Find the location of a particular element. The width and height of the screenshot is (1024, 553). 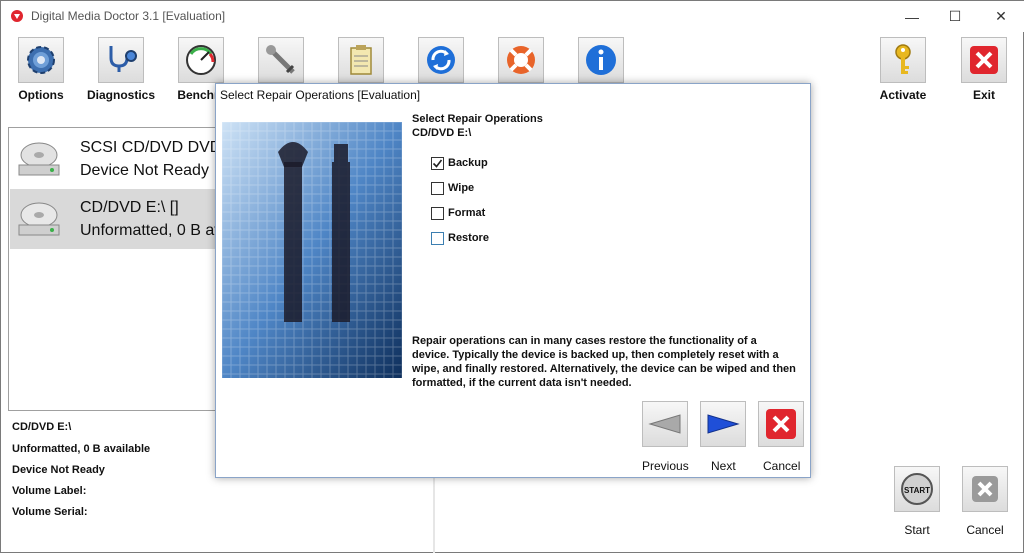

window-title: Digital Media Doctor 3.1 [Evaluation] is located at coordinates (128, 16).